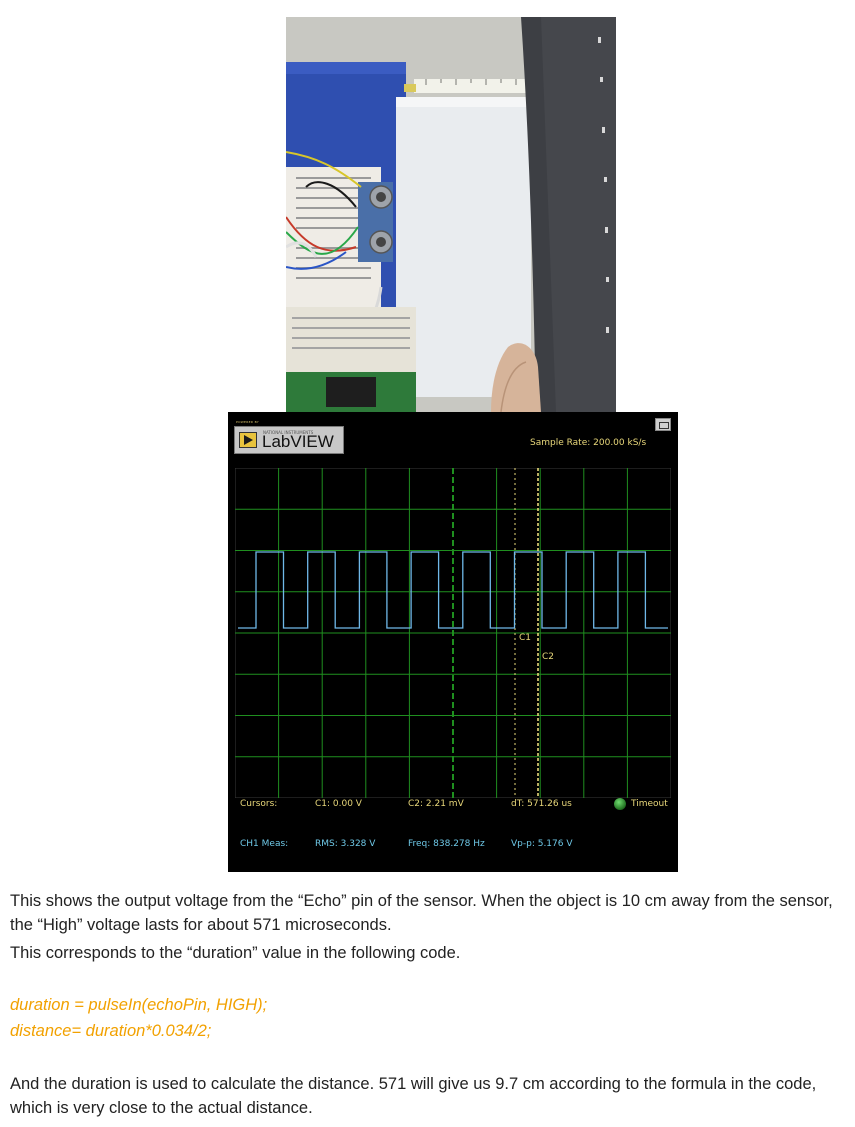 The width and height of the screenshot is (855, 1127). Describe the element at coordinates (548, 657) in the screenshot. I see `cursor-c2-label: C2` at that location.